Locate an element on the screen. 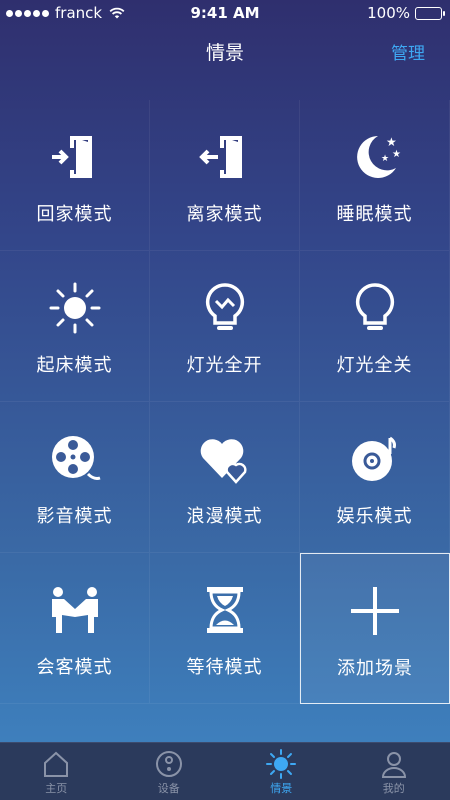 This screenshot has width=450, height=800. scene-sun-icon is located at coordinates (281, 764).